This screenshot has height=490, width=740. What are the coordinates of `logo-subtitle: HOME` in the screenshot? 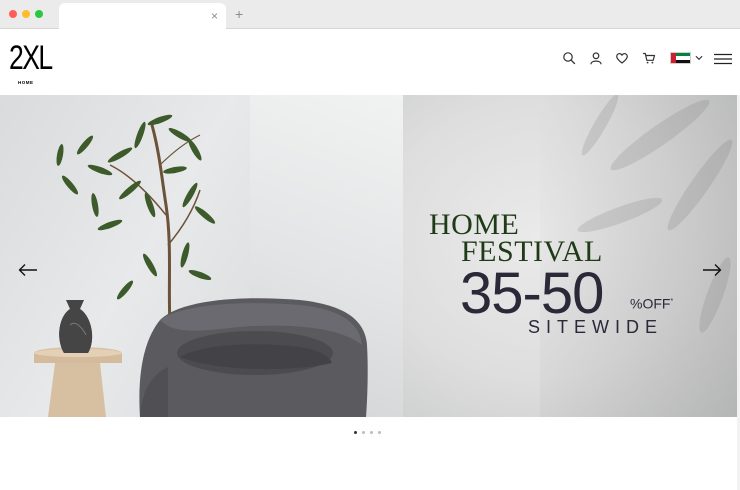 It's located at (26, 82).